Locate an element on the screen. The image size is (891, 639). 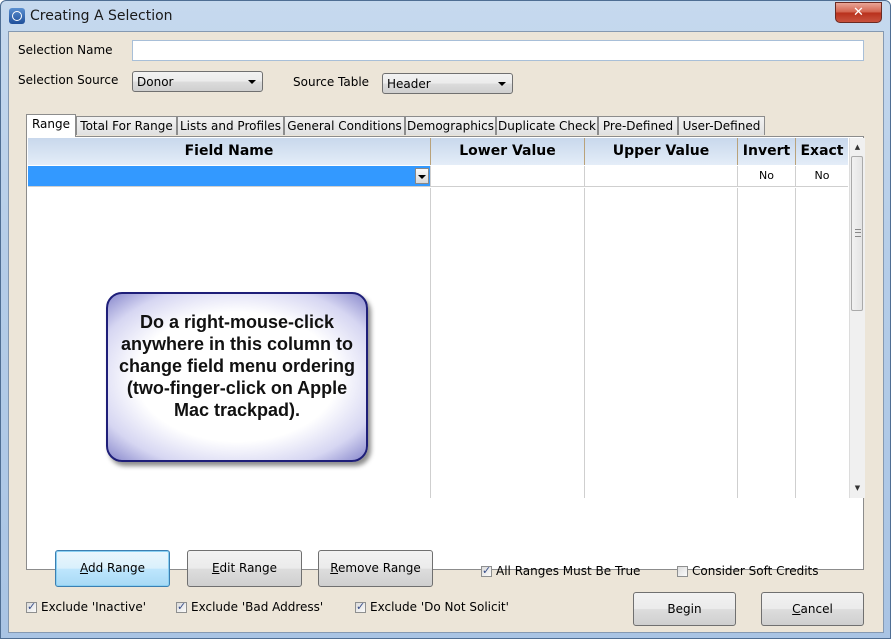
checkbox-unchecked-icon is located at coordinates (682, 571).